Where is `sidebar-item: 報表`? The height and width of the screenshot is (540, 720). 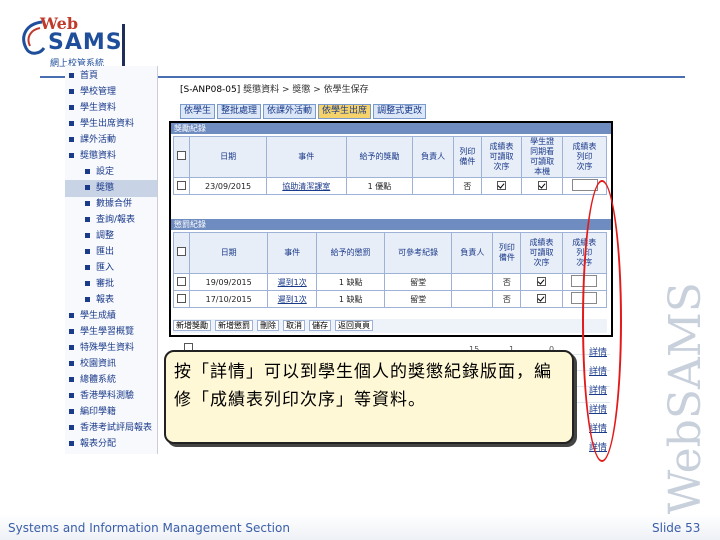
sidebar-item: 報表 is located at coordinates (111, 300).